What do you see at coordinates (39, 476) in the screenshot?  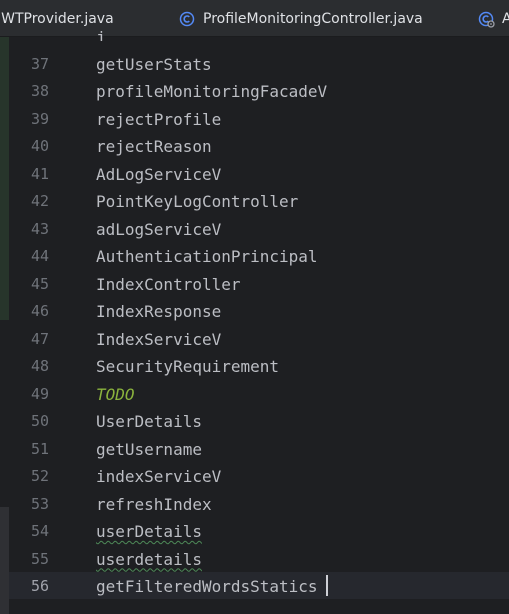 I see `line-number: 52` at bounding box center [39, 476].